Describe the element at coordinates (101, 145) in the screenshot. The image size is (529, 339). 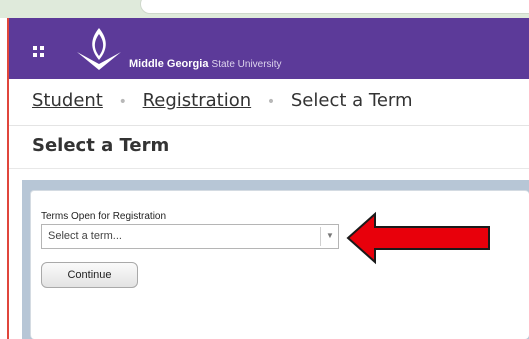
I see `page-title: Select a Term` at that location.